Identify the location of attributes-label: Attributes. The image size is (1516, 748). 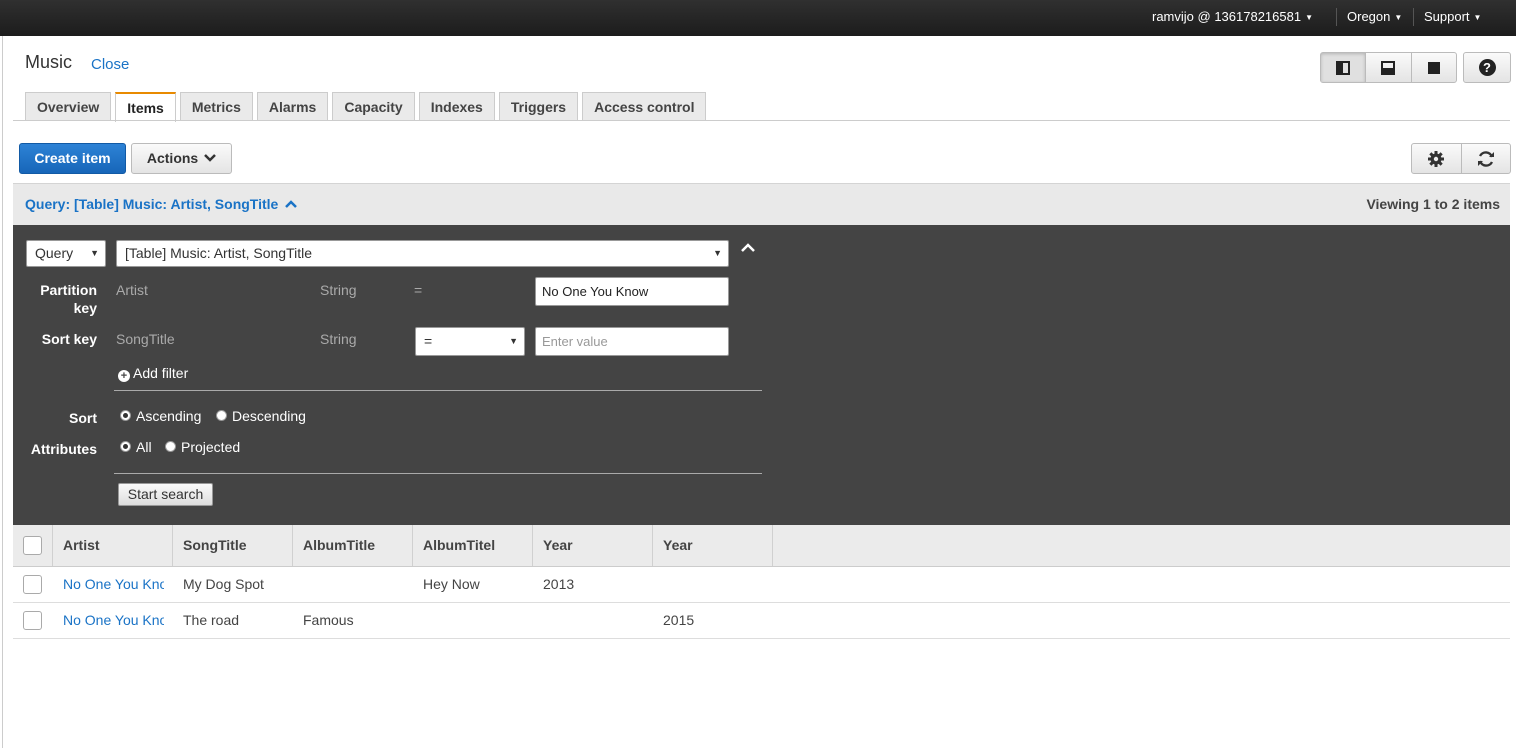
(63, 449).